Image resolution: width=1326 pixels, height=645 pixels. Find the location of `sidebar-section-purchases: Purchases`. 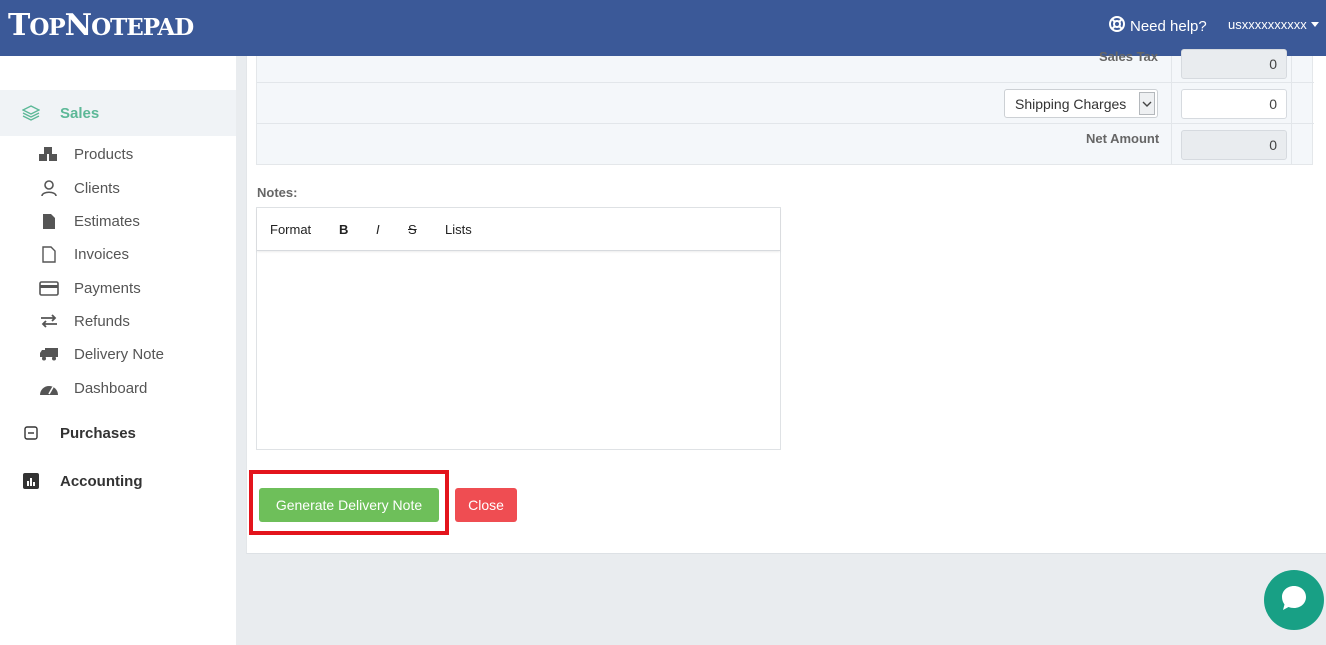

sidebar-section-purchases: Purchases is located at coordinates (118, 433).